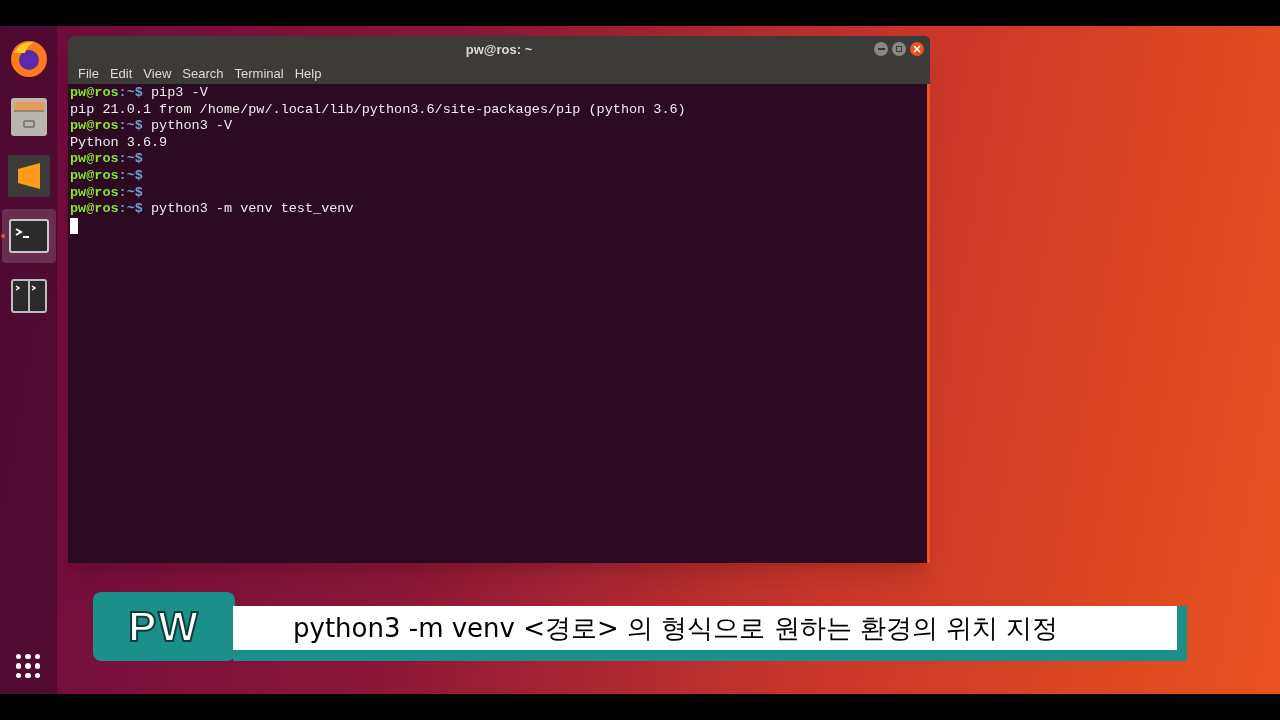 Image resolution: width=1280 pixels, height=720 pixels. Describe the element at coordinates (164, 626) in the screenshot. I see `logo-badge: PW` at that location.